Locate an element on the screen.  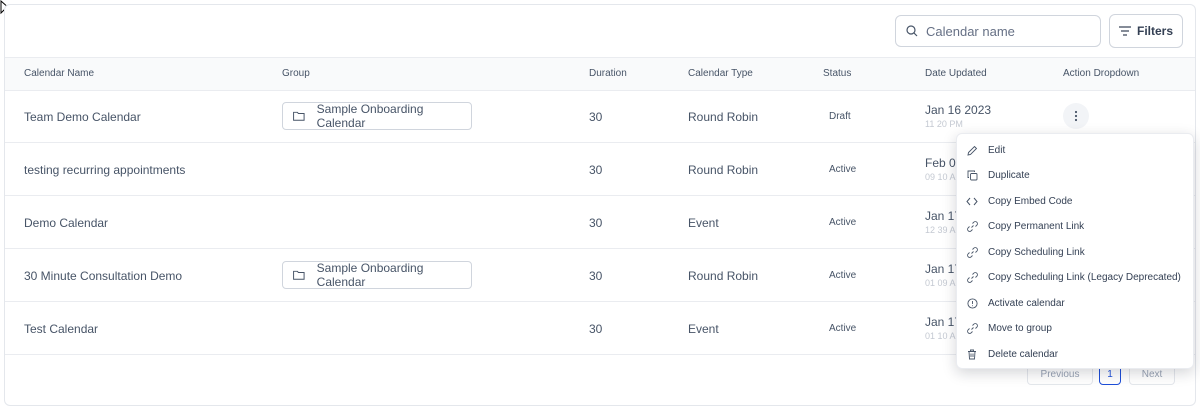
column-header-status: Status is located at coordinates (837, 73).